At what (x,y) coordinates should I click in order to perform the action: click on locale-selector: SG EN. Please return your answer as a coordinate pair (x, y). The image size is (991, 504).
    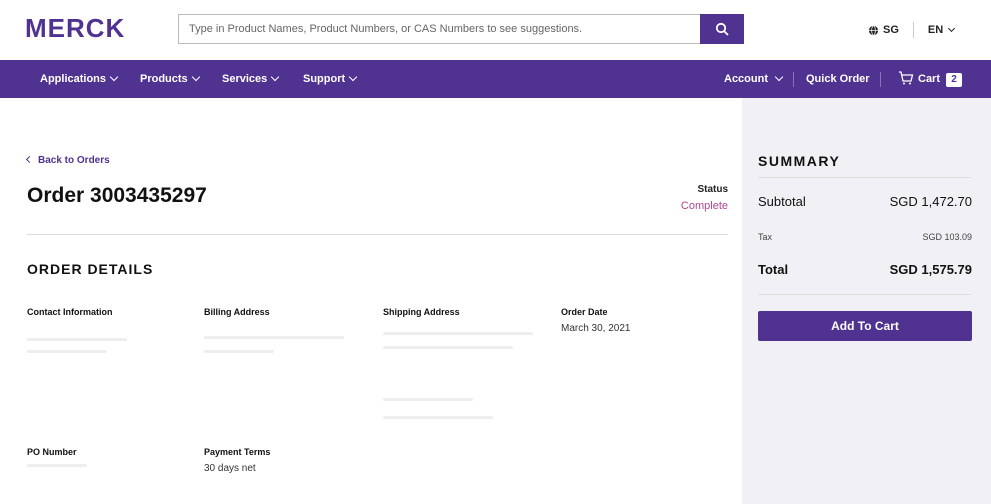
    Looking at the image, I should click on (912, 30).